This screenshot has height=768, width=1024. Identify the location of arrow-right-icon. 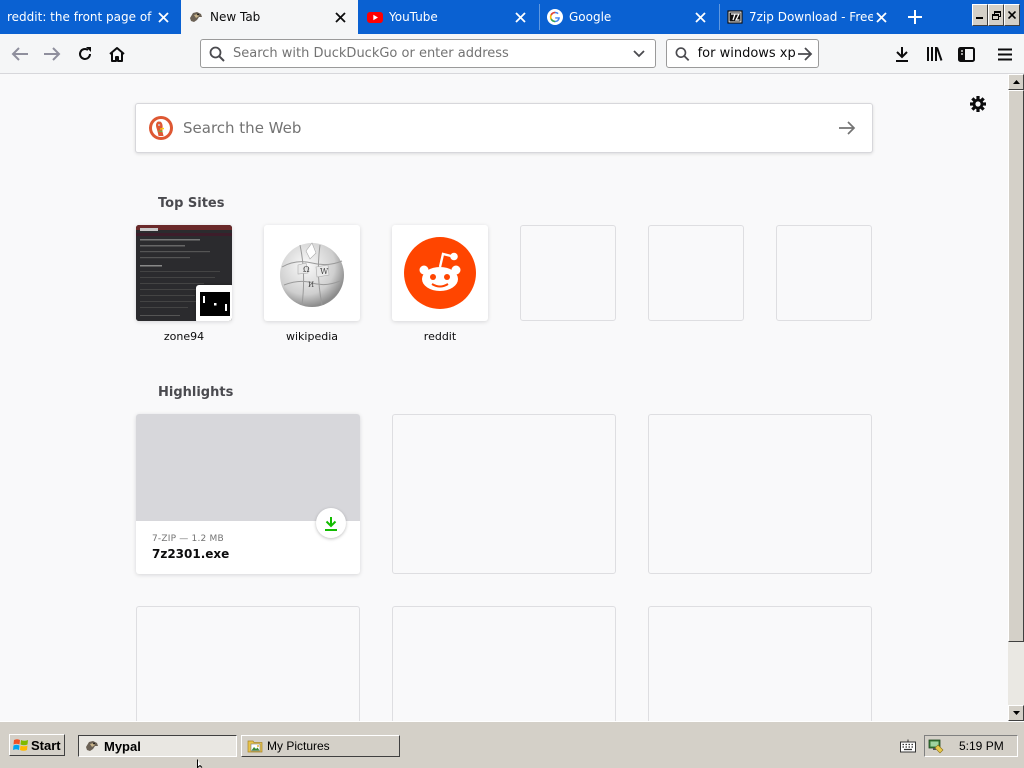
(847, 128).